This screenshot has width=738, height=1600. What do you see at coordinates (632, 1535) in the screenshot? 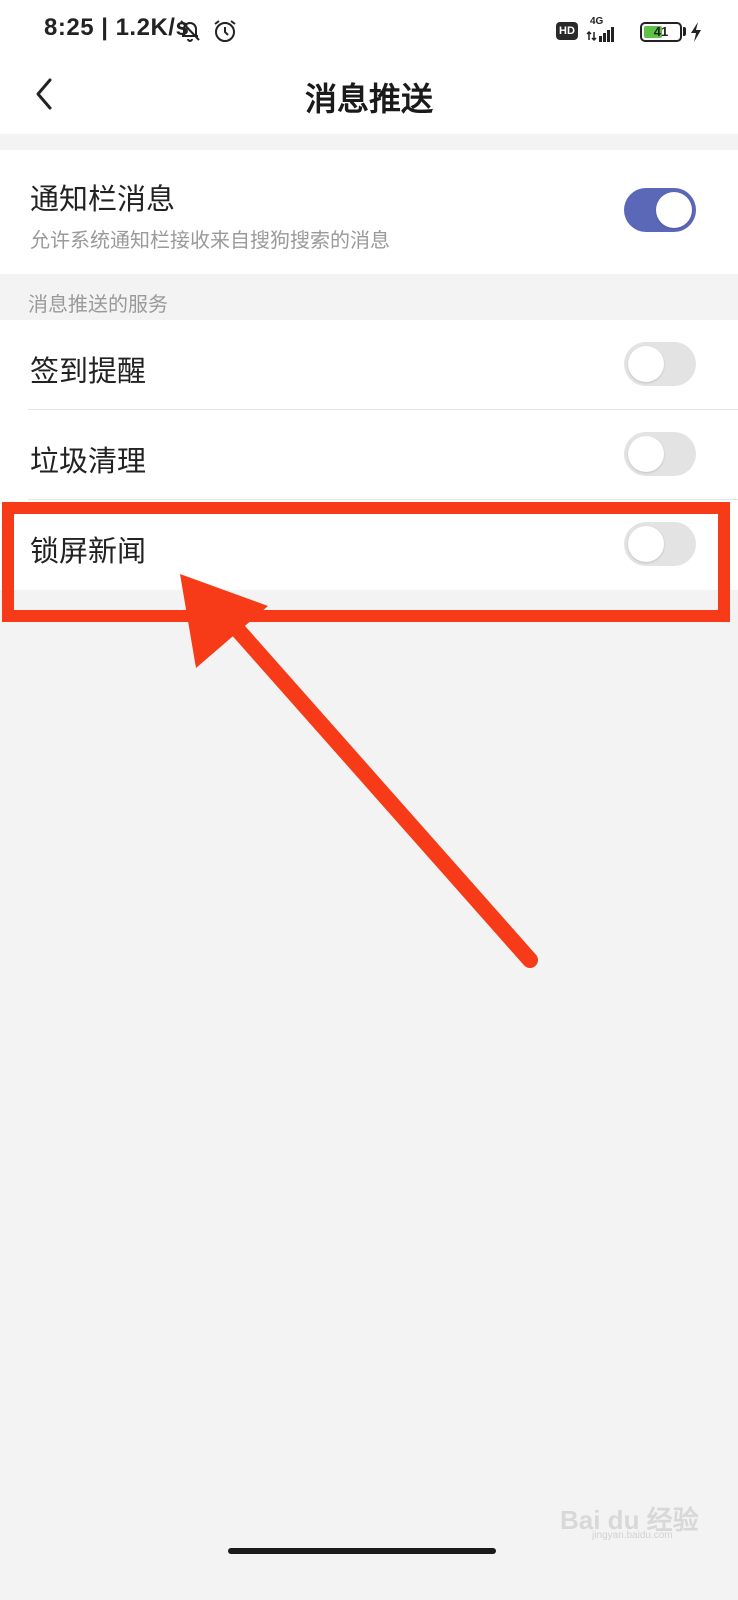
I see `watermark-url: jingyan.baidu.com` at bounding box center [632, 1535].